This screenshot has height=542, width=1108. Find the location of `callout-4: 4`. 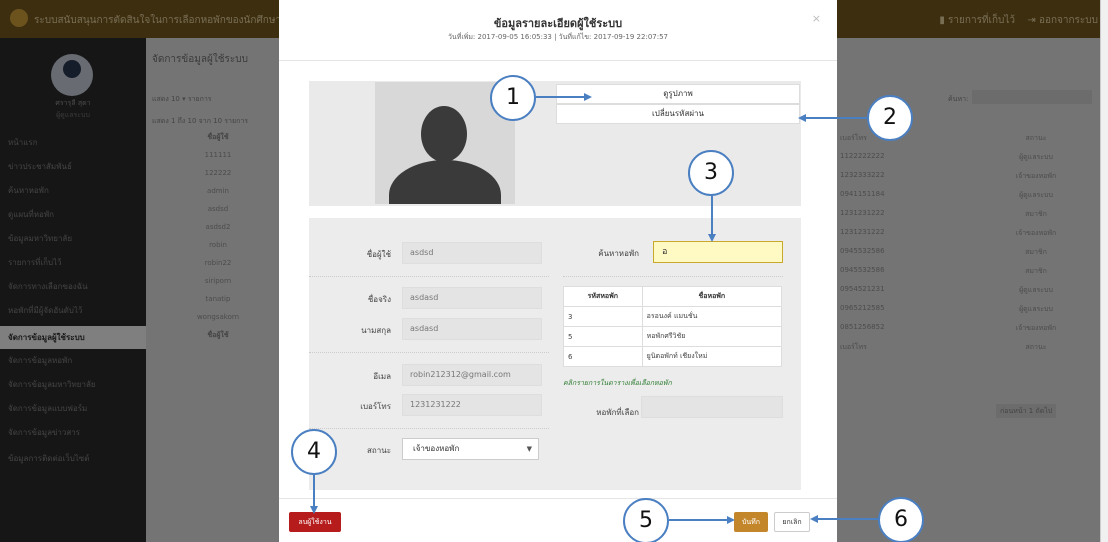

callout-4: 4 is located at coordinates (314, 452).